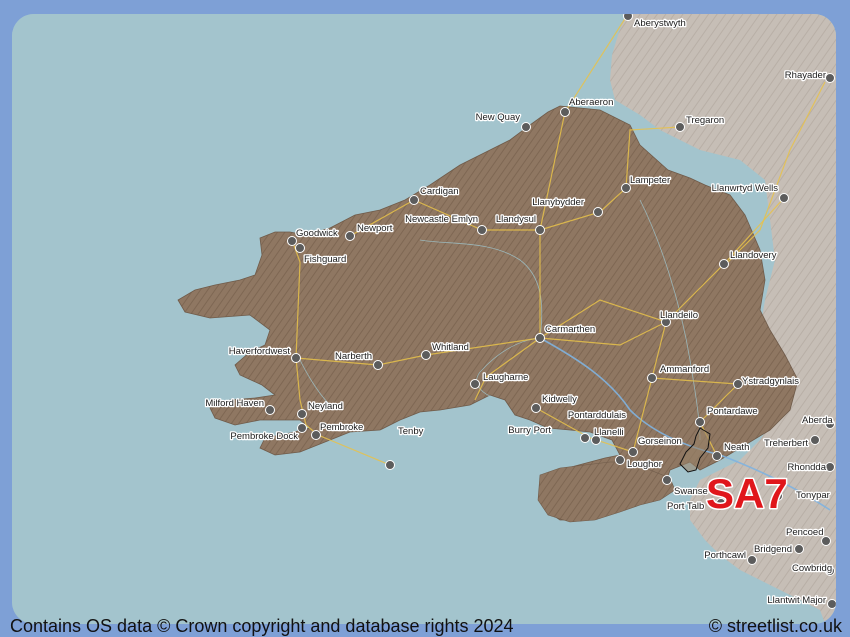 The height and width of the screenshot is (637, 850). Describe the element at coordinates (411, 431) in the screenshot. I see `place-label: Tenby` at that location.